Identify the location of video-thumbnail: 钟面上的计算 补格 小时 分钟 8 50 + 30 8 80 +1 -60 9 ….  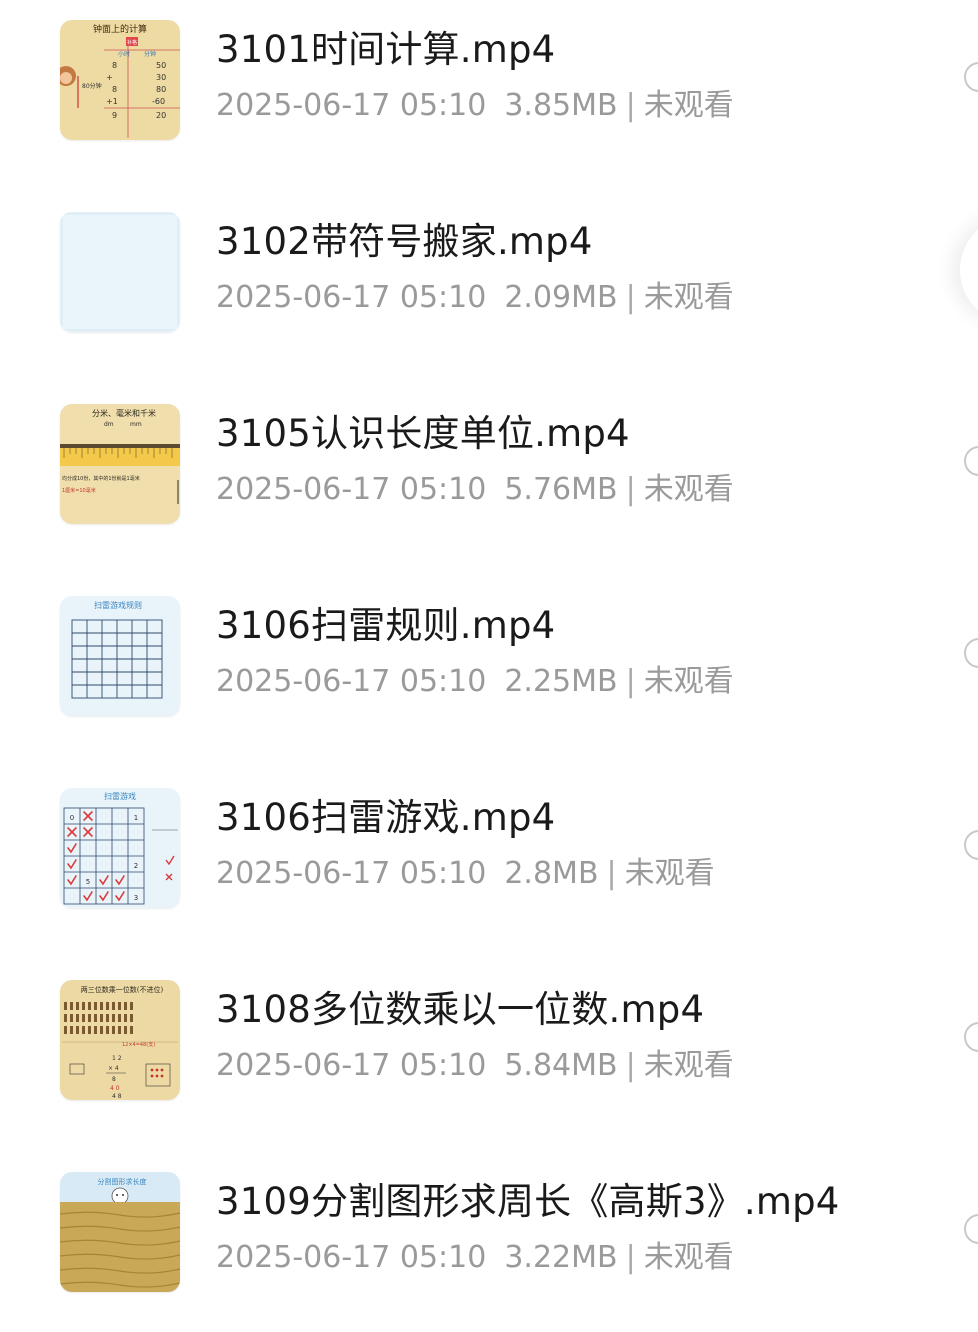
(120, 80).